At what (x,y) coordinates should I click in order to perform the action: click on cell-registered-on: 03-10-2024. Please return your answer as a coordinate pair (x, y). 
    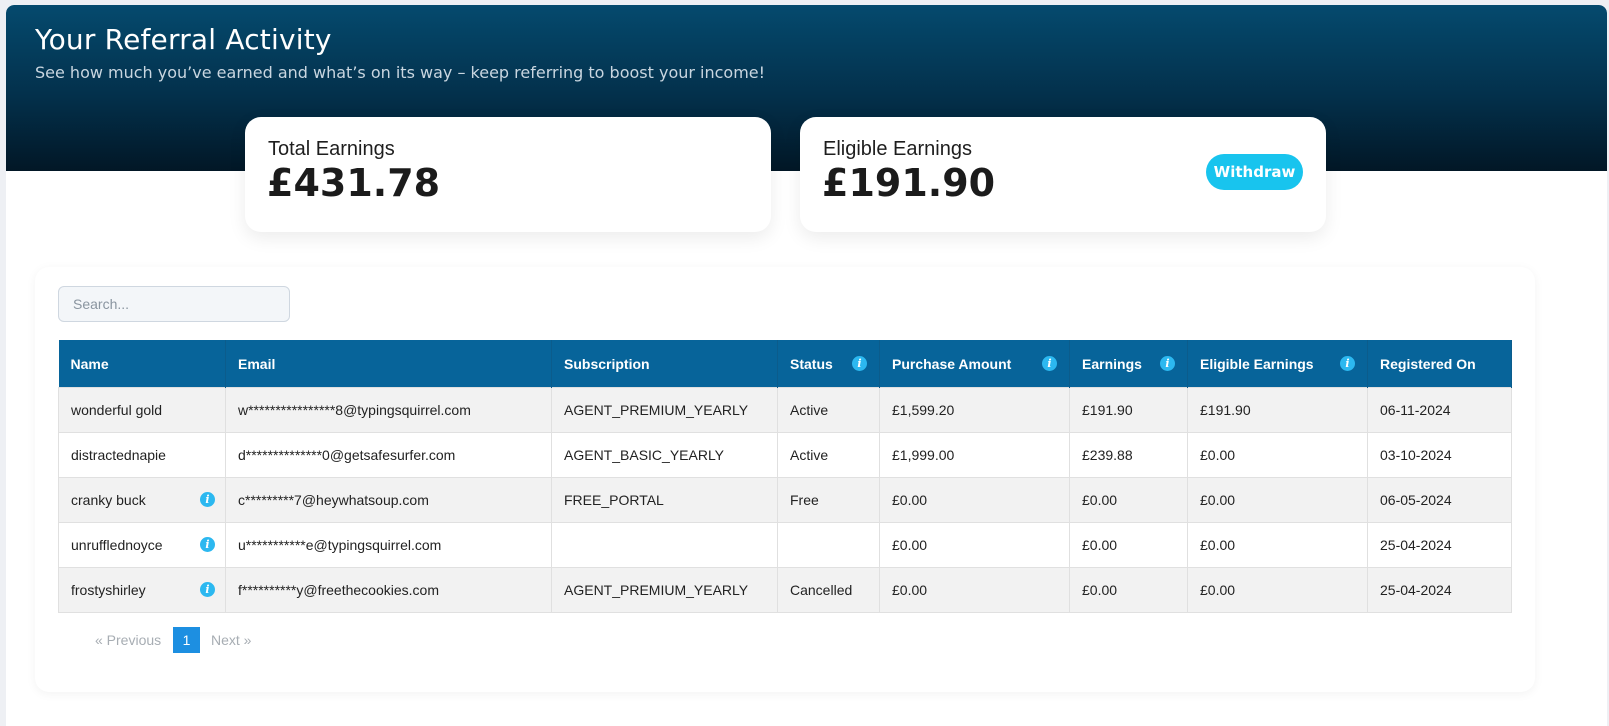
    Looking at the image, I should click on (1439, 455).